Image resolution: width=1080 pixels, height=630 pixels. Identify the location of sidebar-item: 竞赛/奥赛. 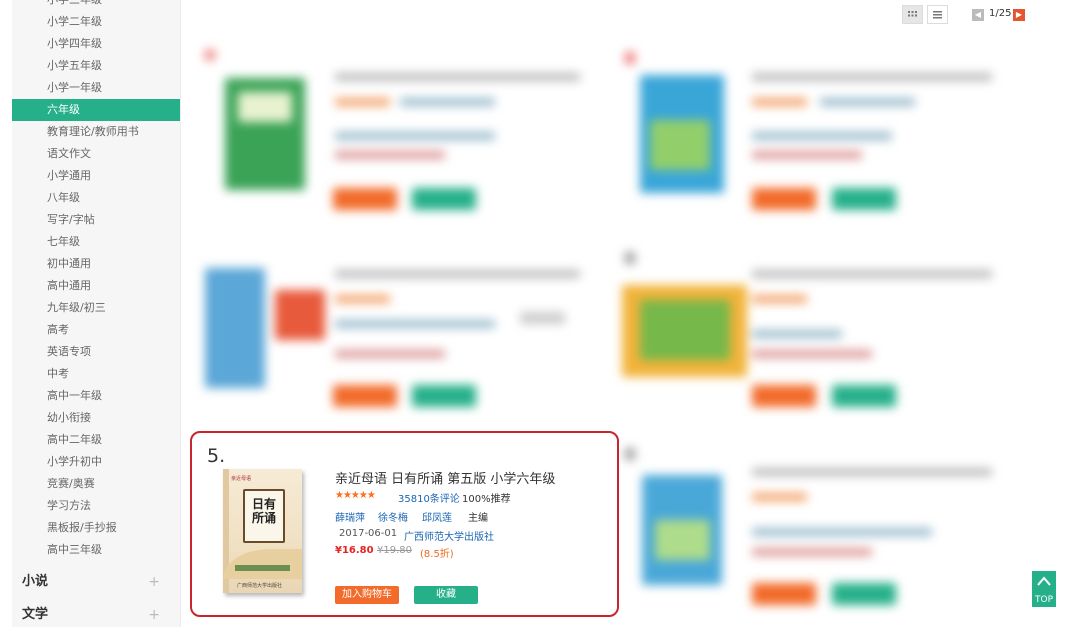
(96, 484).